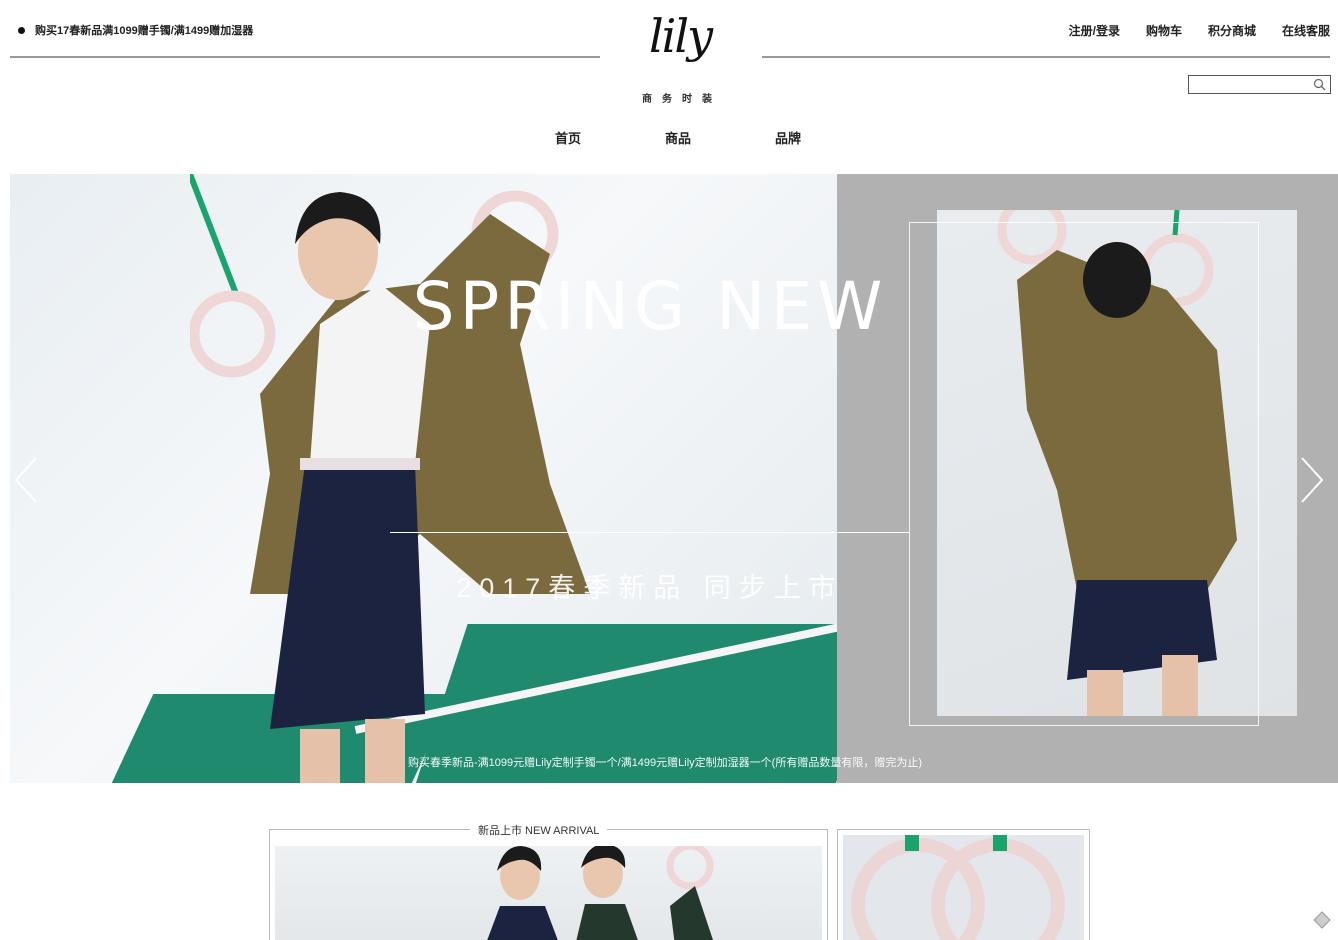 Image resolution: width=1338 pixels, height=940 pixels. What do you see at coordinates (1306, 30) in the screenshot?
I see `customer-service-link: 在线客服` at bounding box center [1306, 30].